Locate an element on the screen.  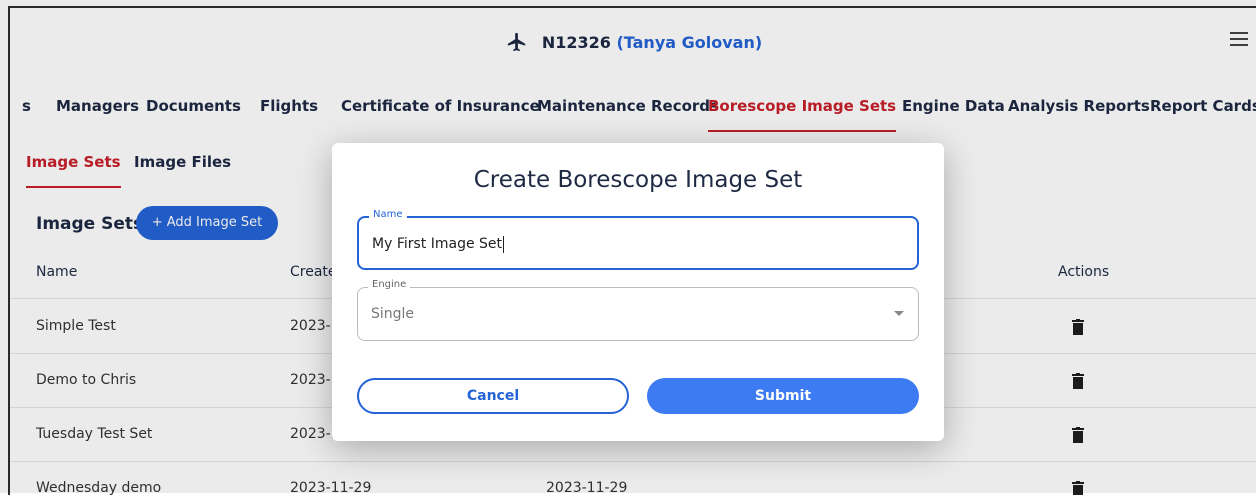
dropdown-arrow-icon is located at coordinates (899, 313).